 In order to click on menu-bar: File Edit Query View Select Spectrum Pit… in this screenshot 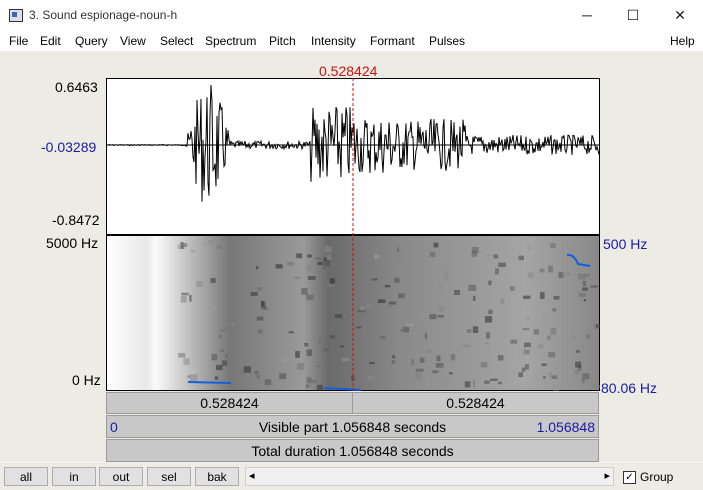, I will do `click(351, 41)`.